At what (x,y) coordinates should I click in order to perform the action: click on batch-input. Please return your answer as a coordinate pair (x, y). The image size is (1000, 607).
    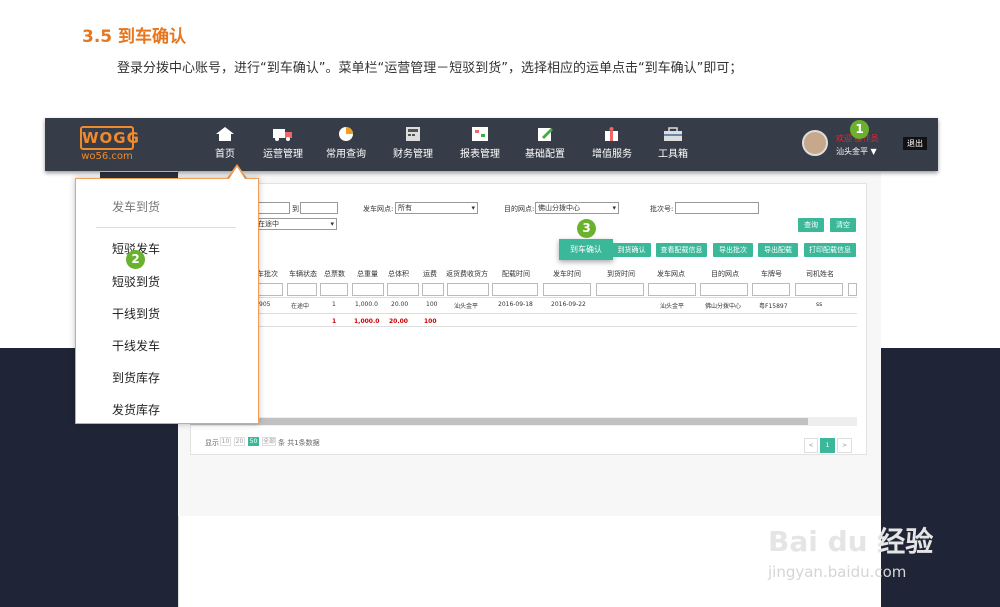
    Looking at the image, I should click on (717, 208).